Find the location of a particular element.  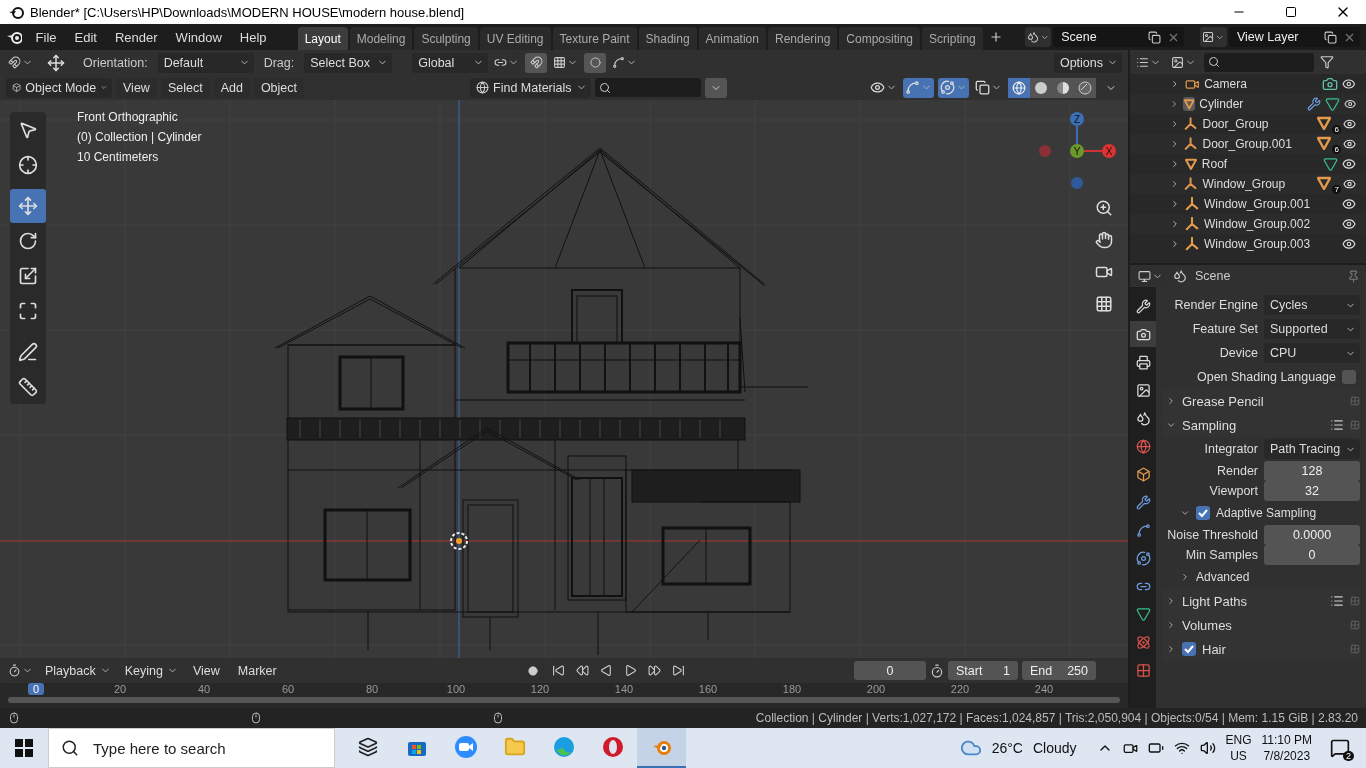

property-label: Integrator is located at coordinates (1230, 449).